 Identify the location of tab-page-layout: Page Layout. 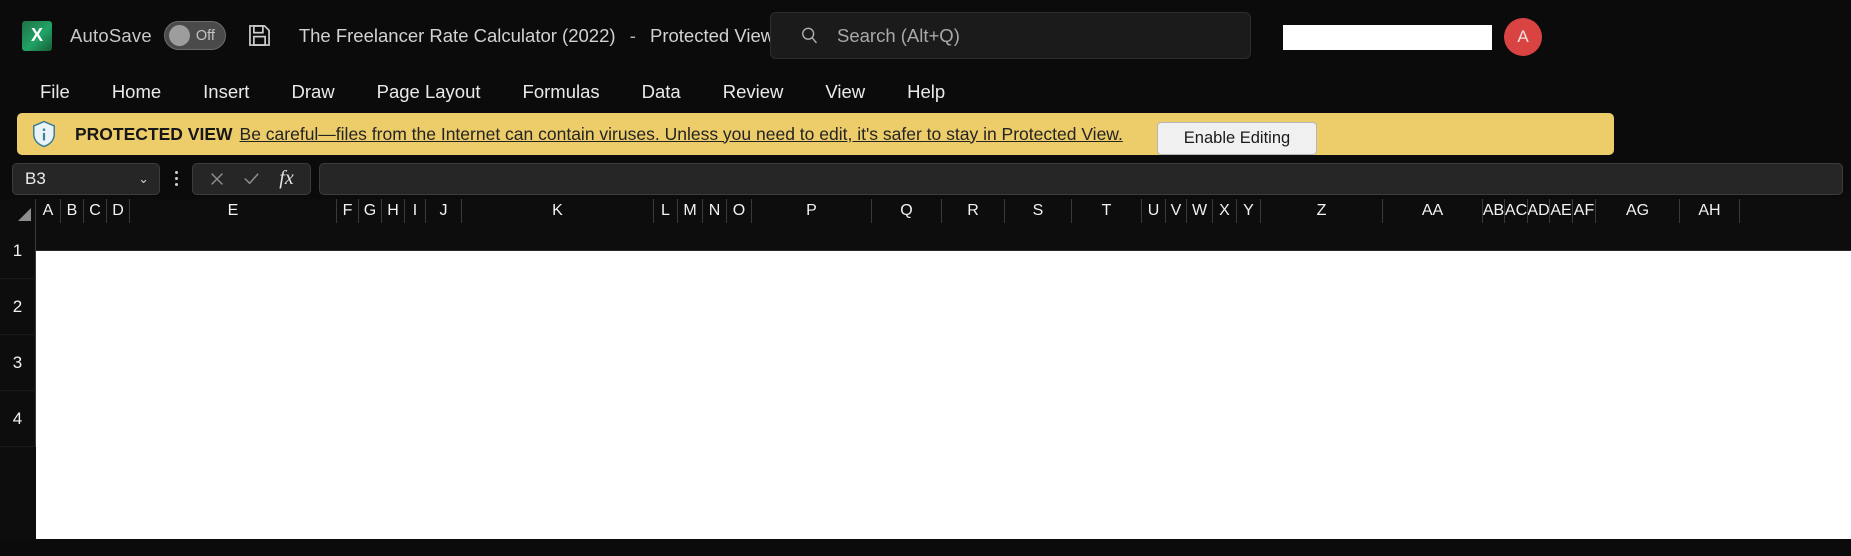
(429, 92).